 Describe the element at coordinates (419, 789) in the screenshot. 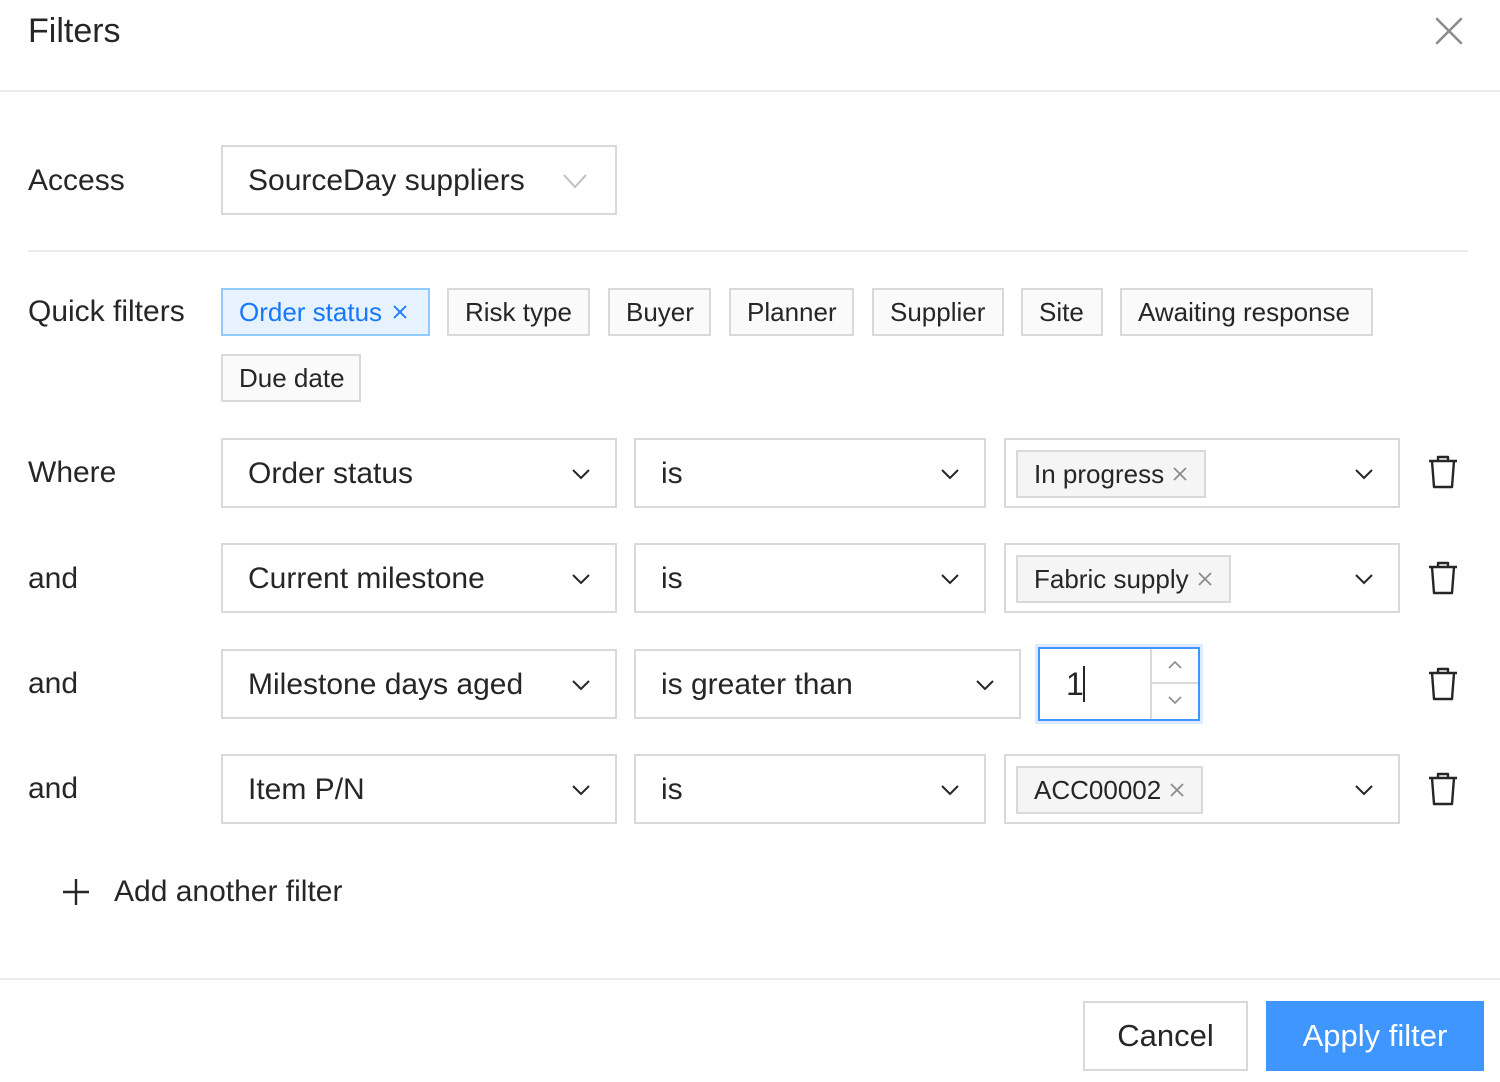

I see `filter-field-select: Item P/N` at that location.